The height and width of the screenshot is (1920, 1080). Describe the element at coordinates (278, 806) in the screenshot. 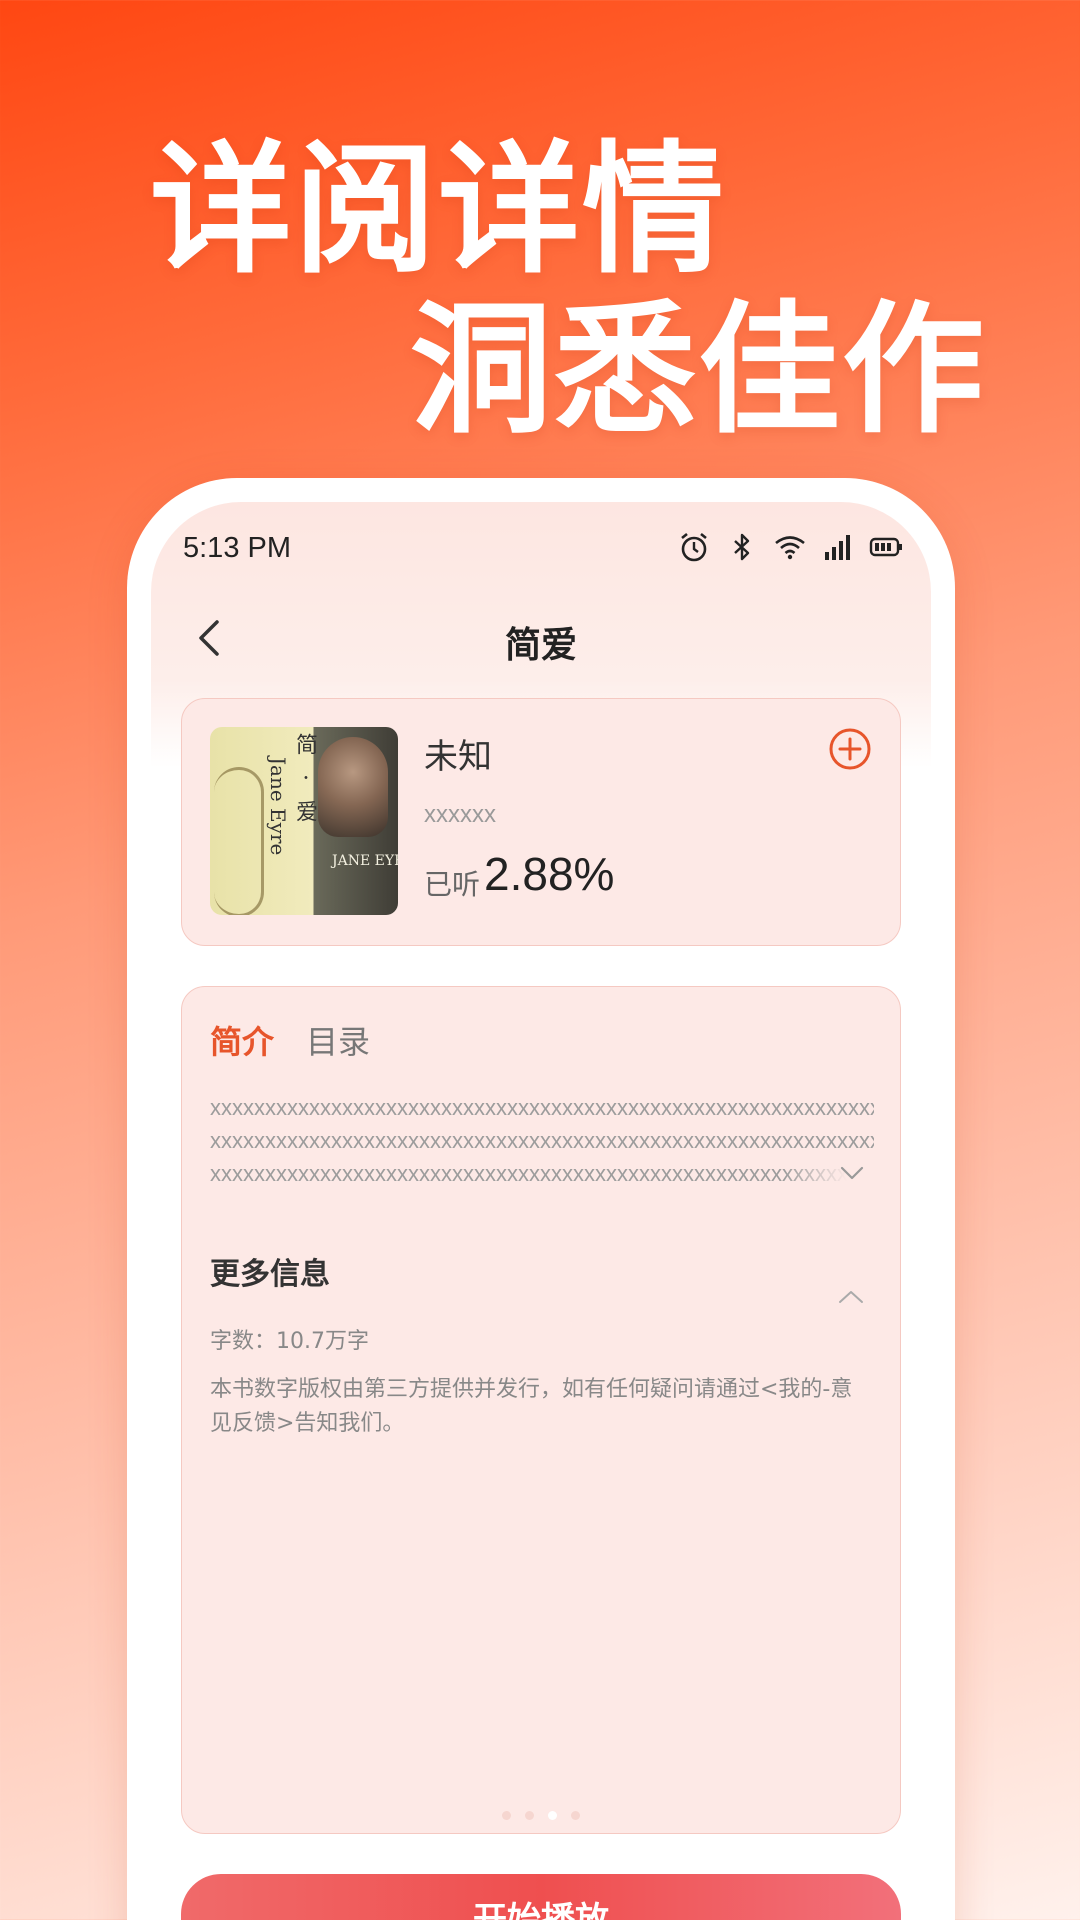

I see `cover-title-en: Jane Eyre` at that location.